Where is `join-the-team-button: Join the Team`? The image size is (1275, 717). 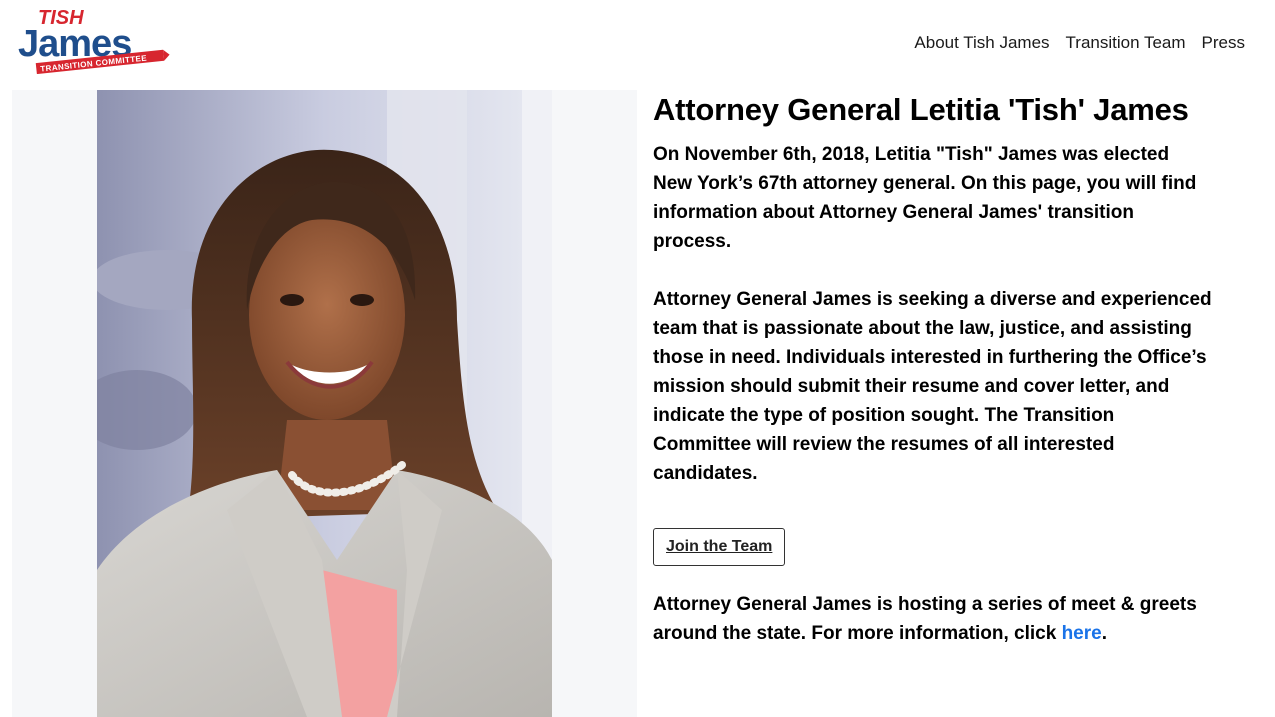 join-the-team-button: Join the Team is located at coordinates (719, 547).